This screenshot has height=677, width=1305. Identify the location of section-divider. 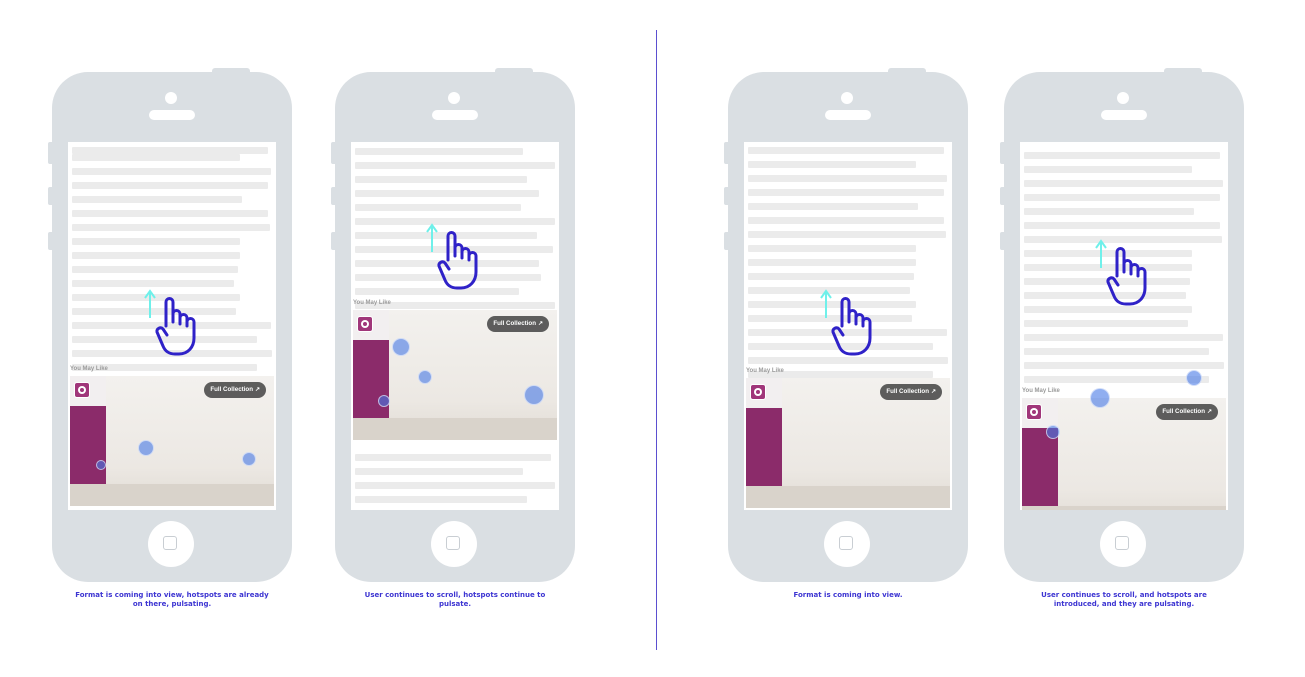
(656, 340).